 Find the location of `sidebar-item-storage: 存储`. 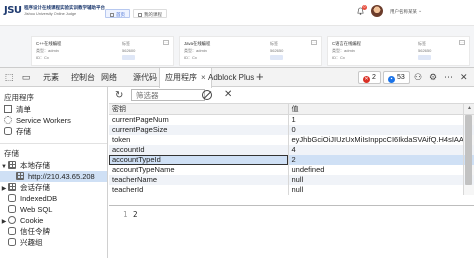

sidebar-item-storage: 存储 is located at coordinates (53, 131).